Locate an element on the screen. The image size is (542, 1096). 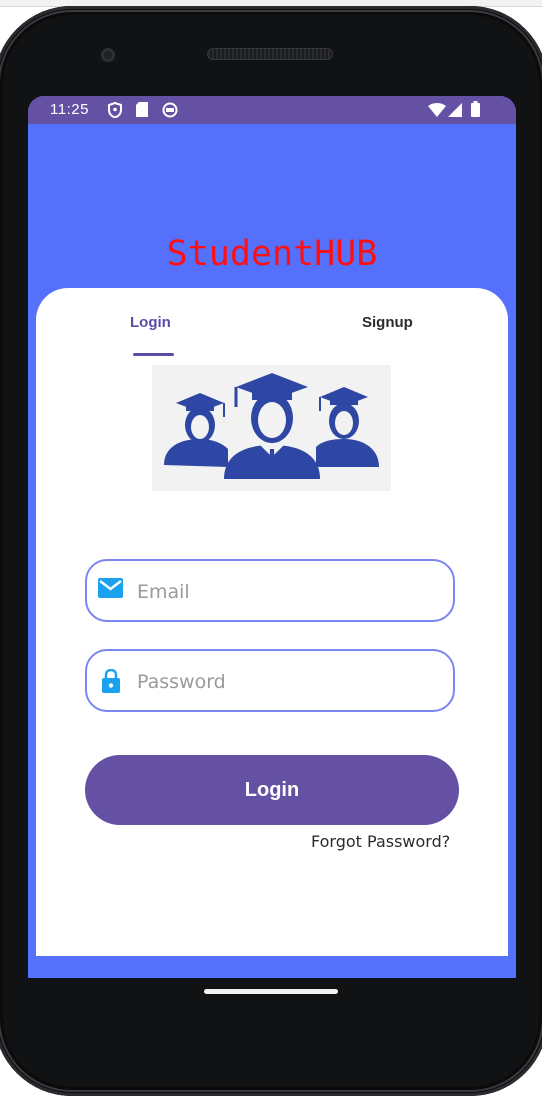
app-title: StudentHUB is located at coordinates (272, 254).